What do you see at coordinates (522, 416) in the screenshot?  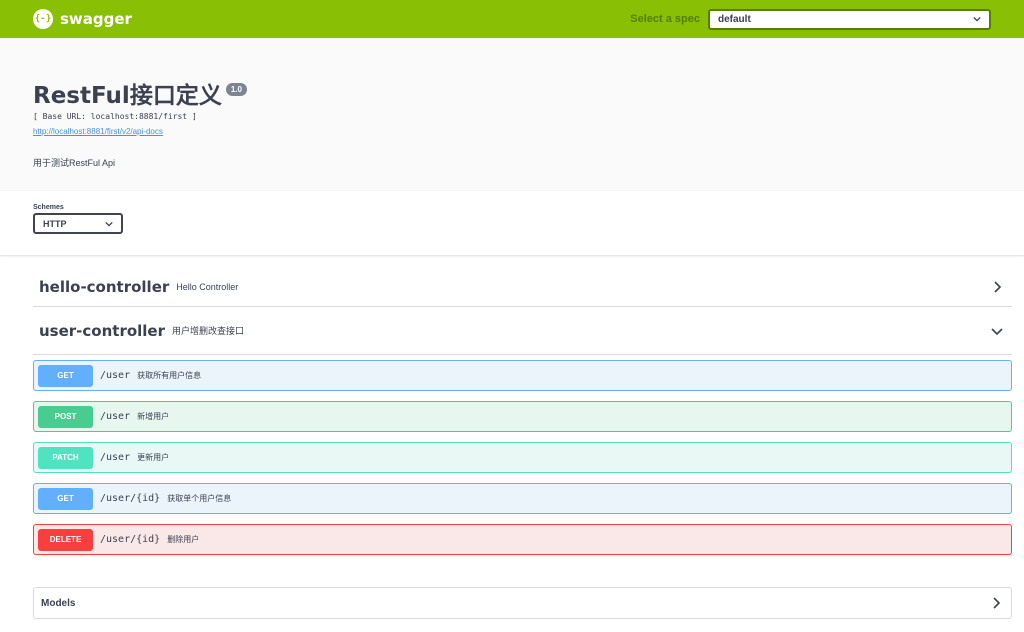 I see `operation-post-user: POST /user 新增用户` at bounding box center [522, 416].